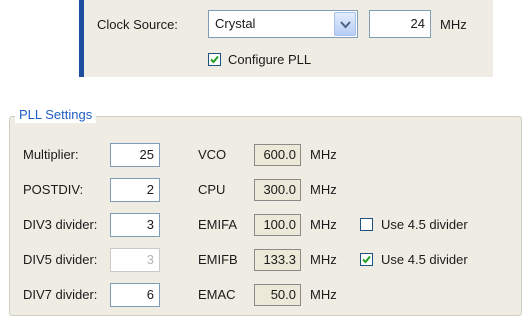 Image resolution: width=530 pixels, height=321 pixels. Describe the element at coordinates (135, 225) in the screenshot. I see `div3-divider-input: 3` at that location.